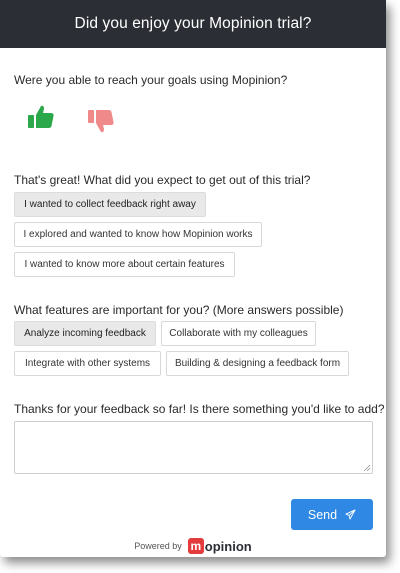 The height and width of the screenshot is (573, 400). I want to click on option-collect-feedback: I wanted to collect feedback right away, so click(110, 204).